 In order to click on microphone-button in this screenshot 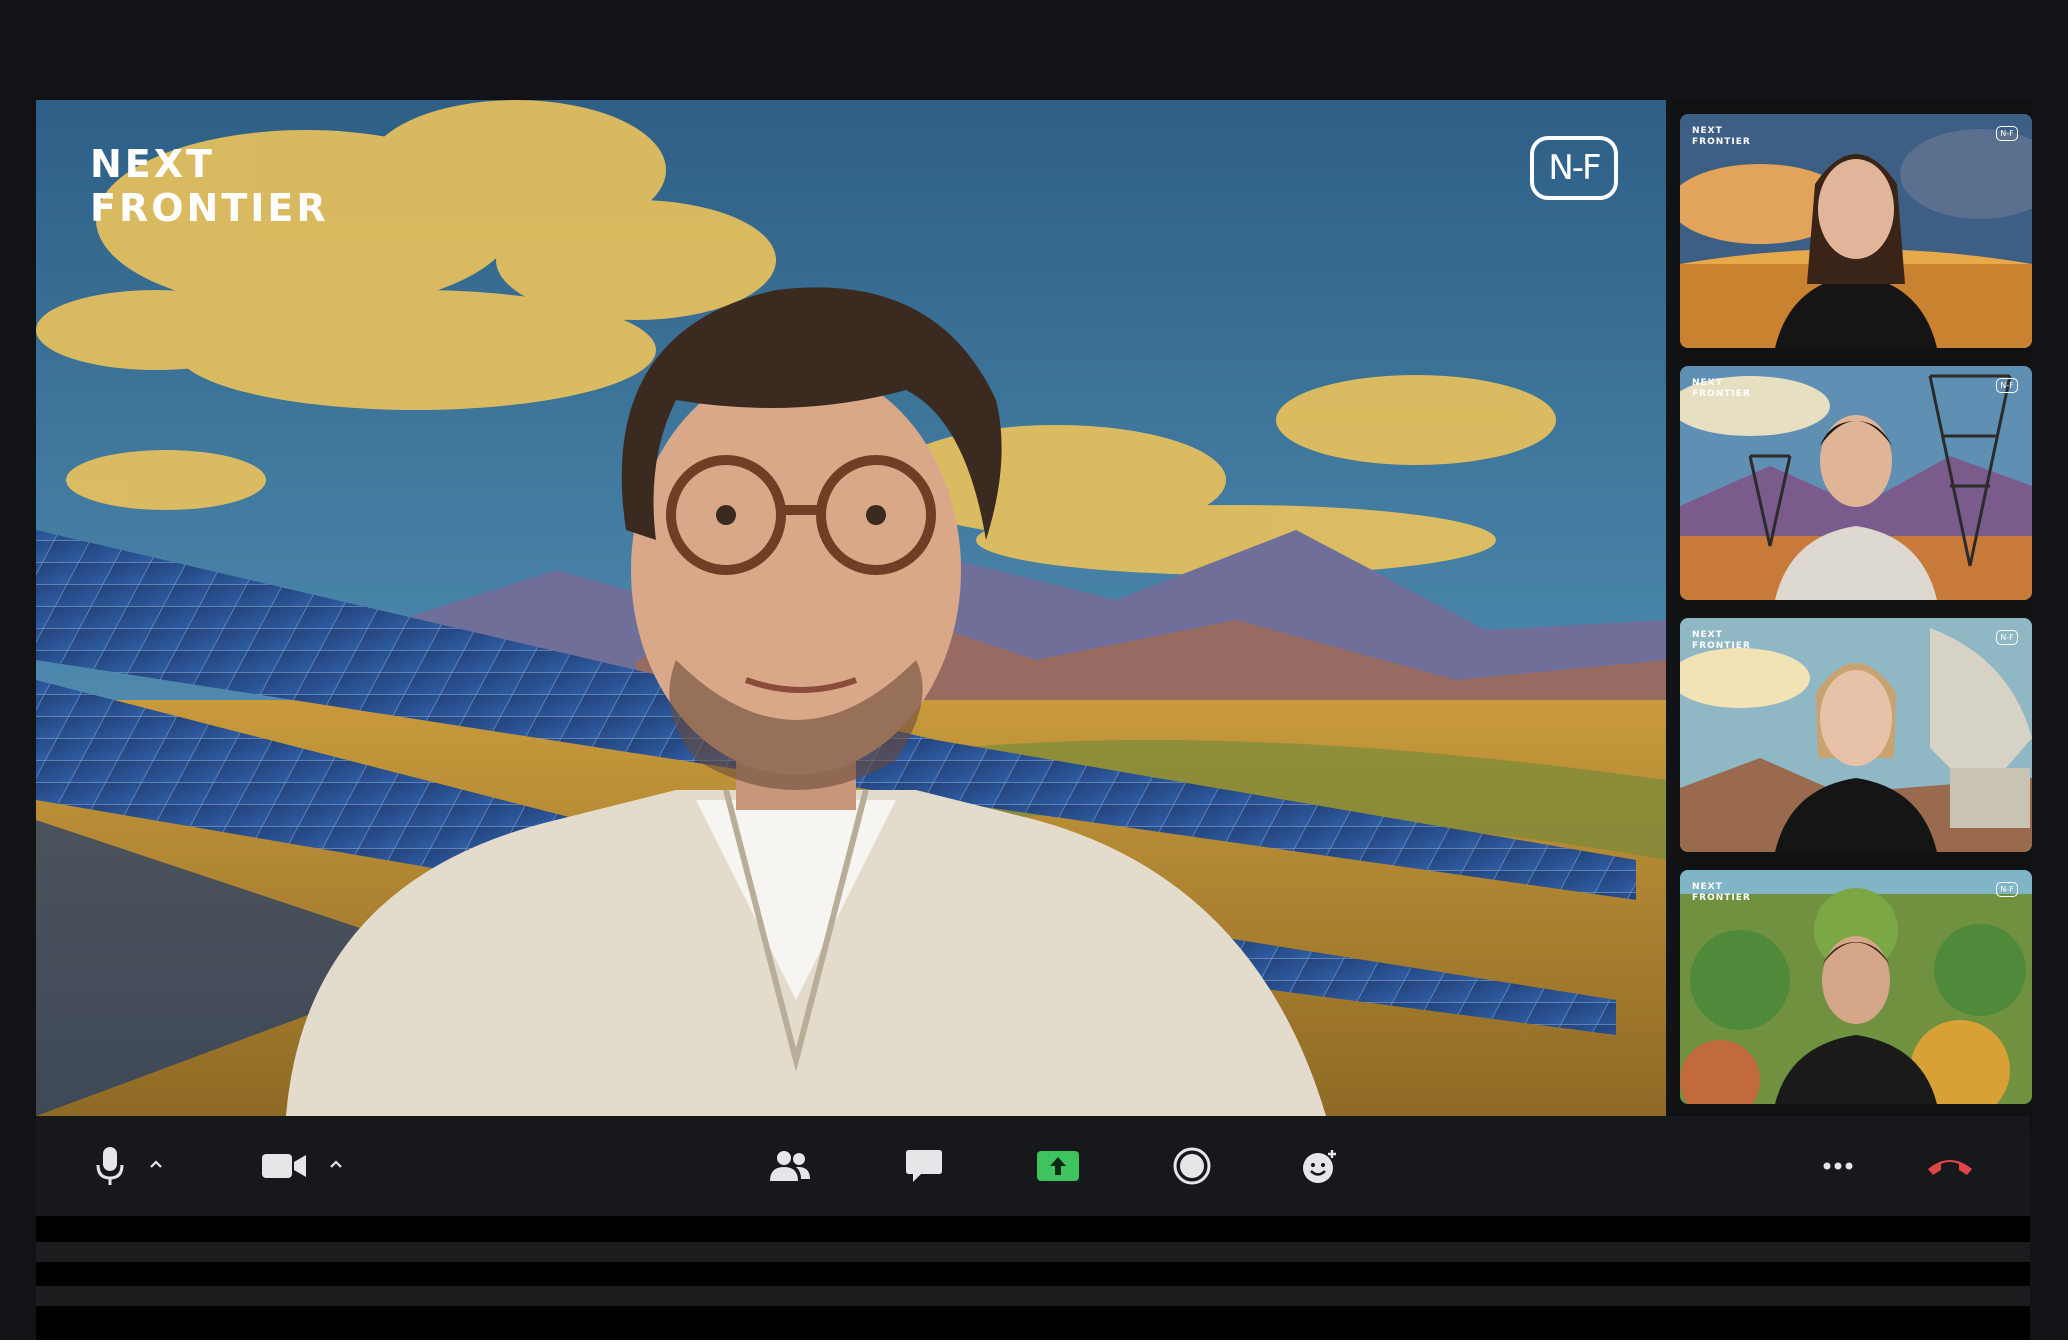, I will do `click(110, 1166)`.